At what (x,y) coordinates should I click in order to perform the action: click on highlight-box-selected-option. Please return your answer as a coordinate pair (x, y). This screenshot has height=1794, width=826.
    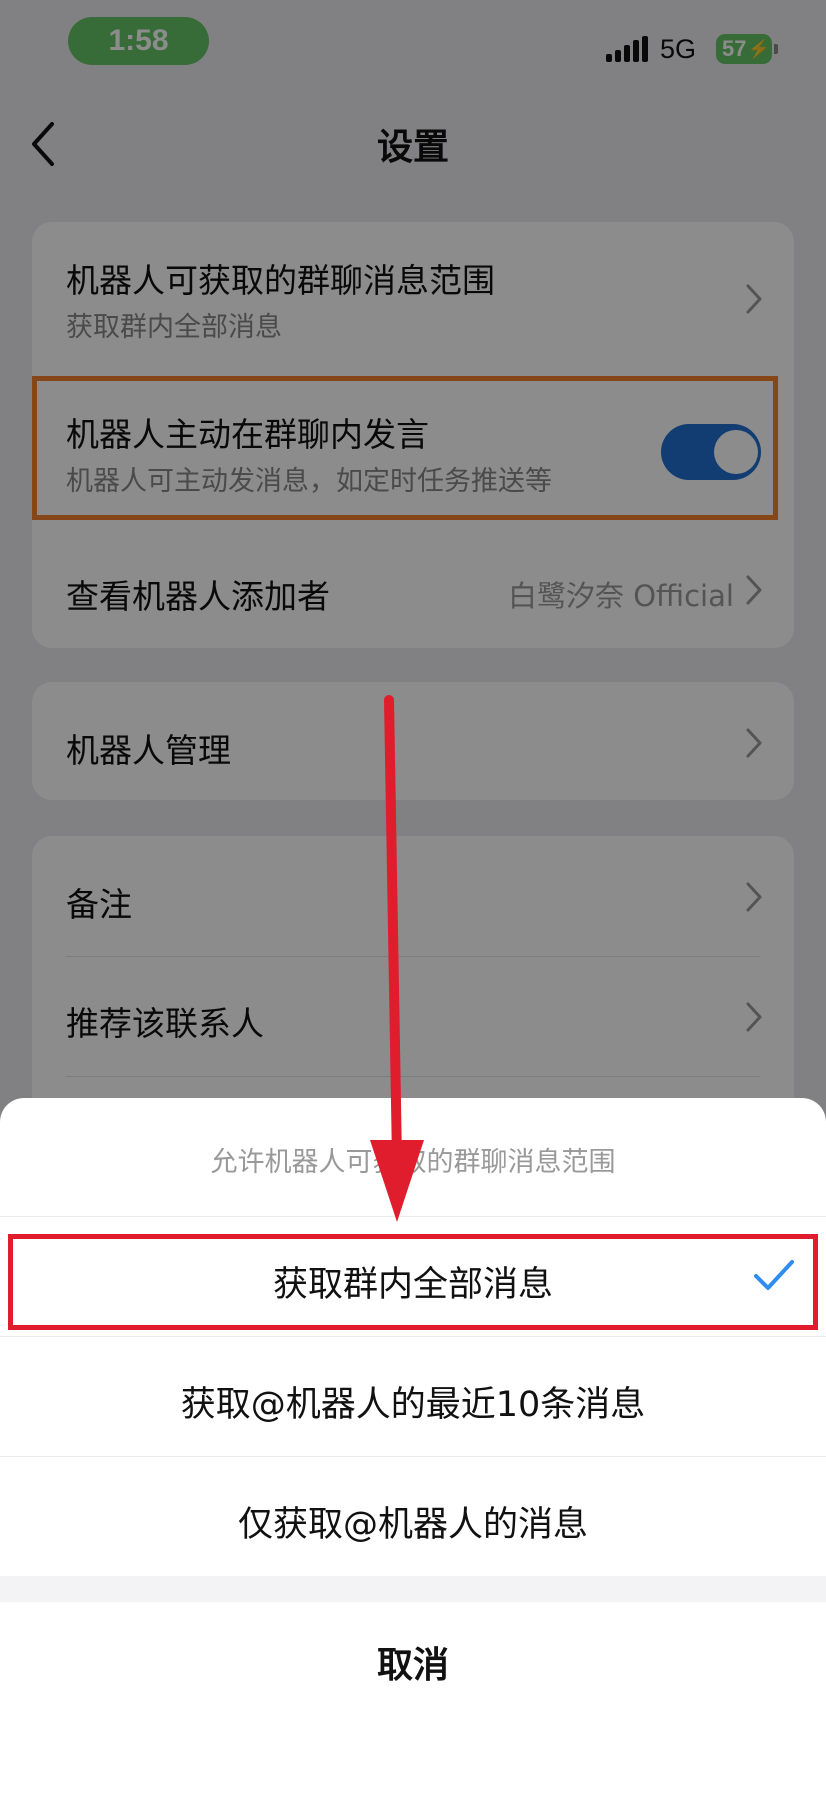
    Looking at the image, I should click on (413, 1282).